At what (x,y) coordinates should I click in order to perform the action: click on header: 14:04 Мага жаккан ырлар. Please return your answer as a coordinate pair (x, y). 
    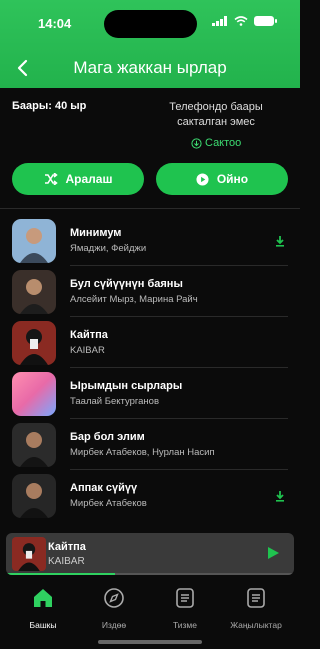
    Looking at the image, I should click on (150, 44).